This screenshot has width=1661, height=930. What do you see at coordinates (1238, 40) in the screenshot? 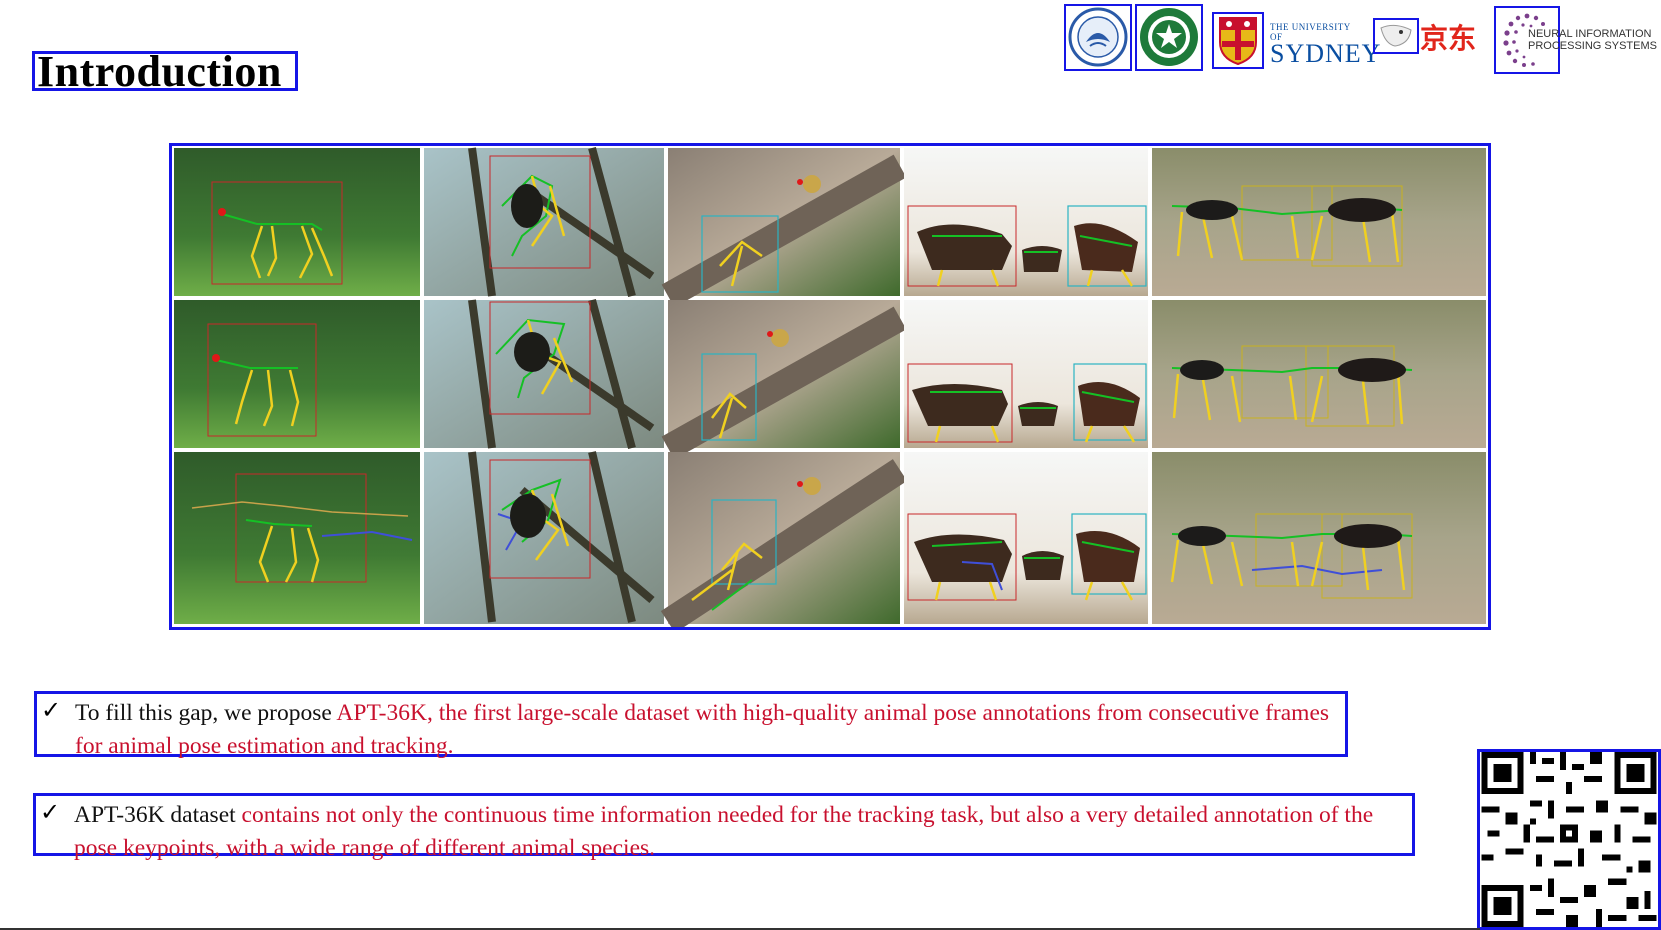
I see `sydney-crest-icon` at bounding box center [1238, 40].